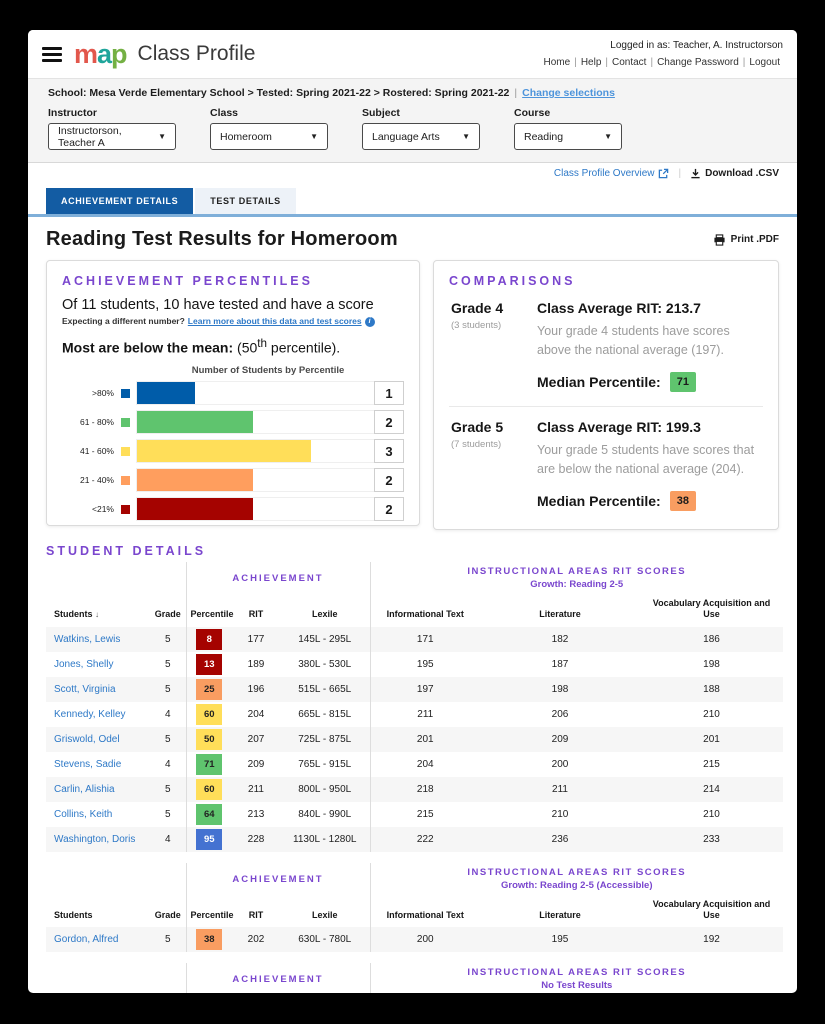 This screenshot has height=1024, width=825. What do you see at coordinates (209, 789) in the screenshot?
I see `percentile-badge: 60` at bounding box center [209, 789].